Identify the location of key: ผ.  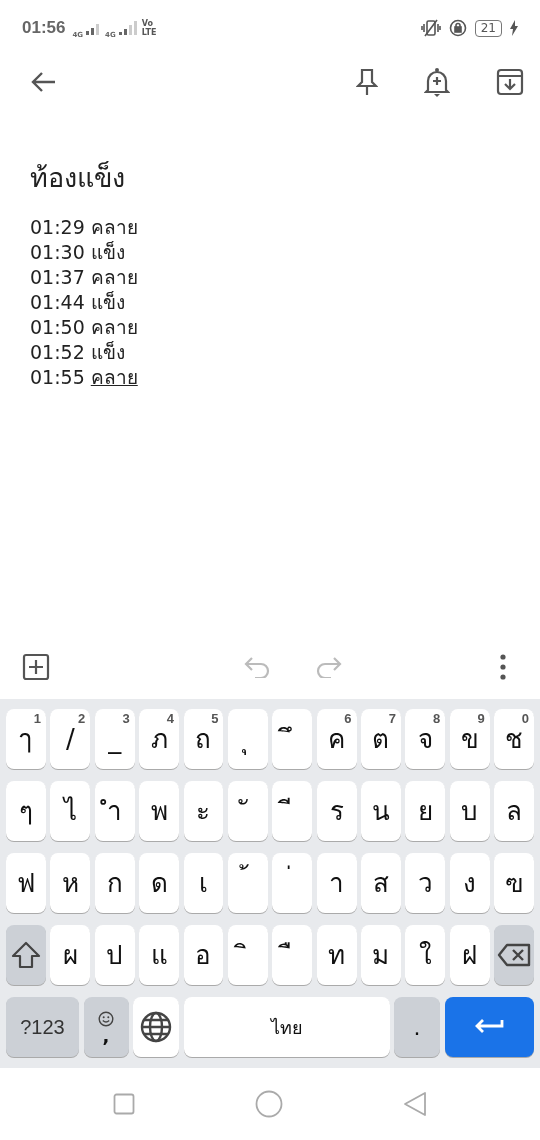
(70, 955).